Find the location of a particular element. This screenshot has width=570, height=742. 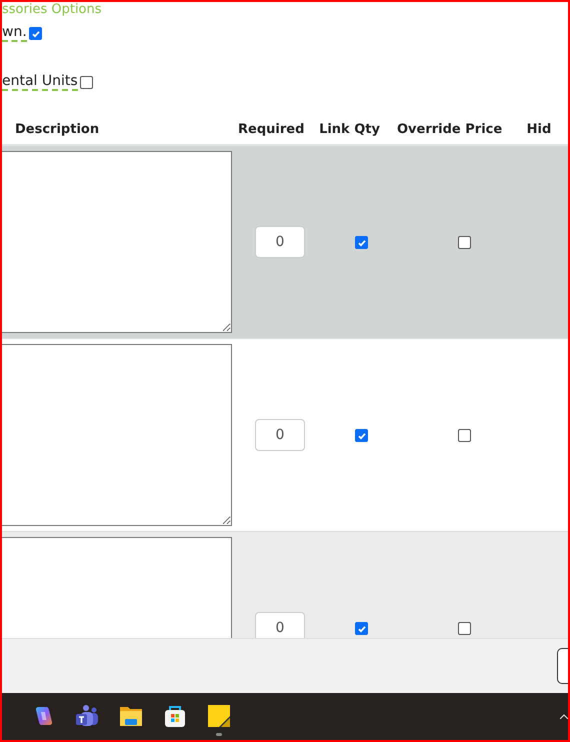

footer-button is located at coordinates (562, 666).